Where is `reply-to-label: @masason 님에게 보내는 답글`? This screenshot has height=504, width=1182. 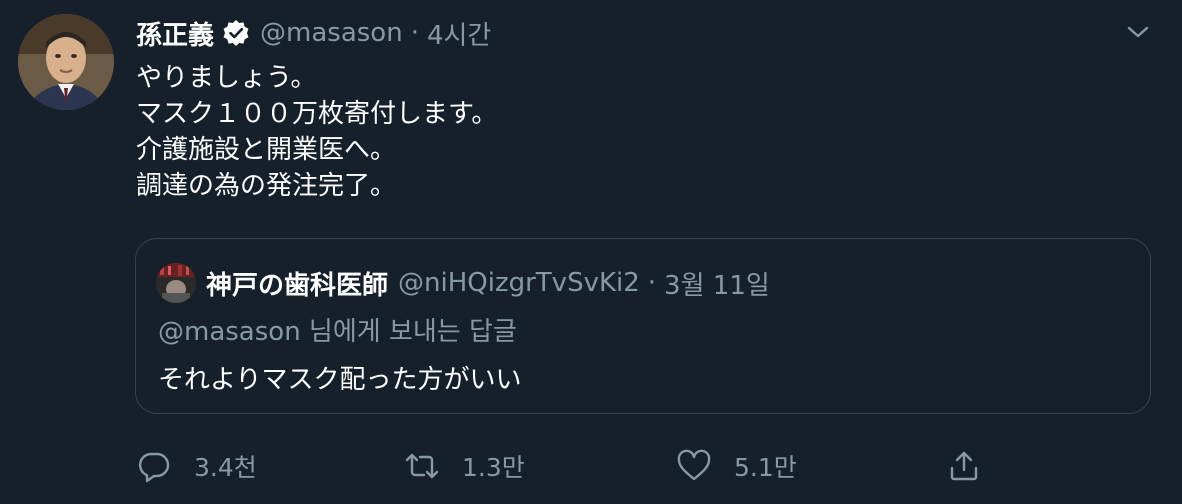
reply-to-label: @masason 님에게 보내는 답글 is located at coordinates (337, 332).